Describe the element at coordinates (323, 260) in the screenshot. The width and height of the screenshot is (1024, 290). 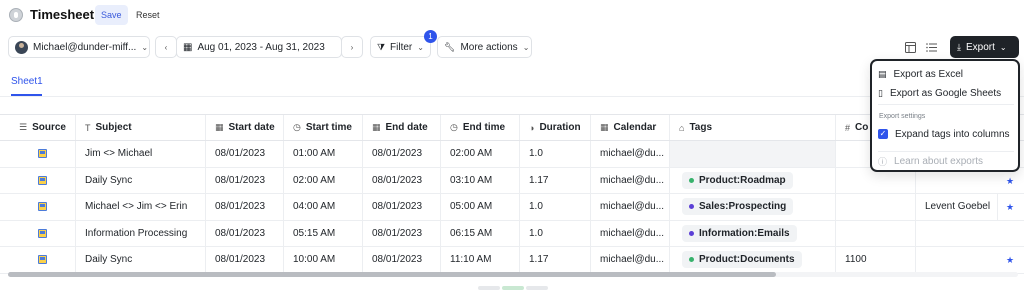
I see `start-time-cell: 10:00 AM` at that location.